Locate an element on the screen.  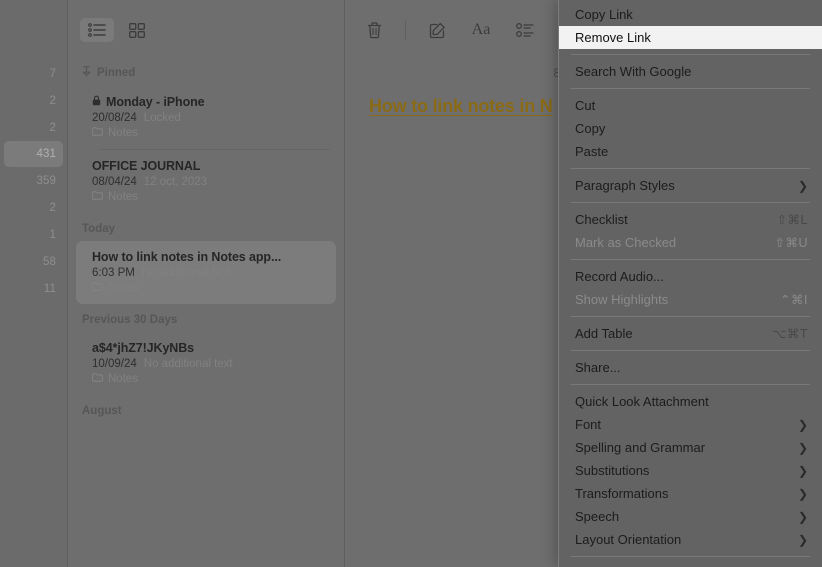
notes-group-header: Pinned is located at coordinates (206, 73).